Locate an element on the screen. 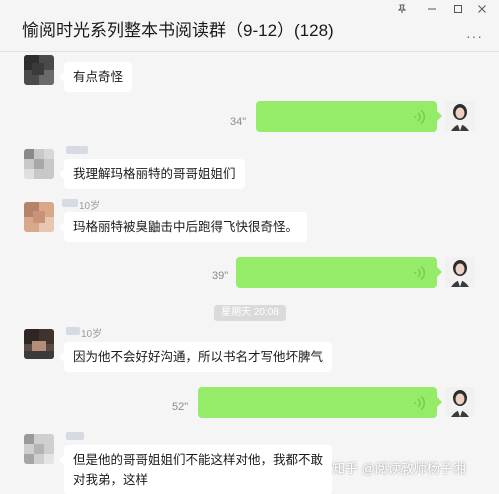 Image resolution: width=499 pixels, height=494 pixels. message-bubble: 玛格丽特被臭鼬击中后跑得飞快很奇怪。 is located at coordinates (183, 227).